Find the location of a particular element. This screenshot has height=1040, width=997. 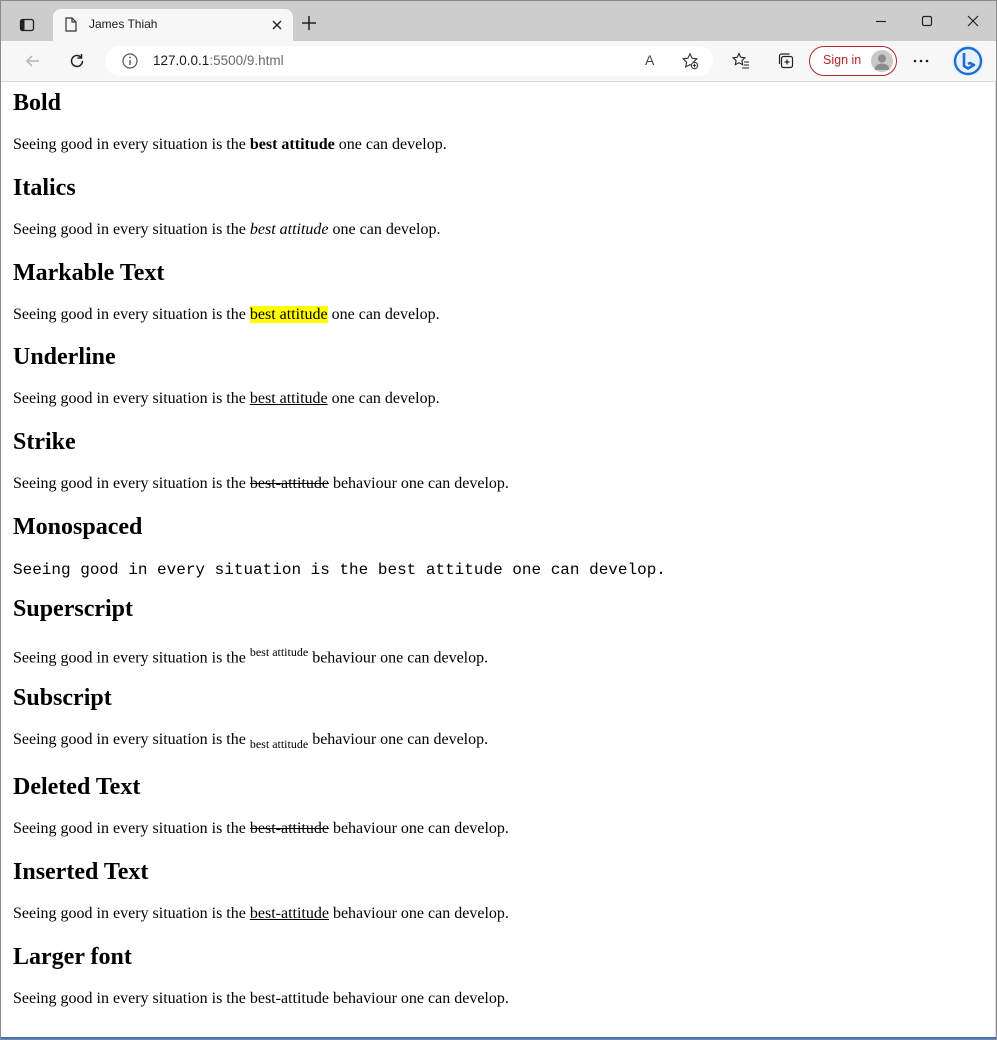

read-aloud-icon: A is located at coordinates (649, 60).